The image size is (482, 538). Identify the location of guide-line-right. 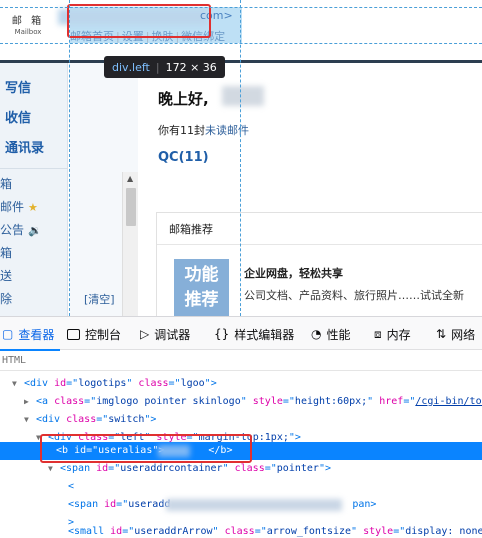
(240, 158).